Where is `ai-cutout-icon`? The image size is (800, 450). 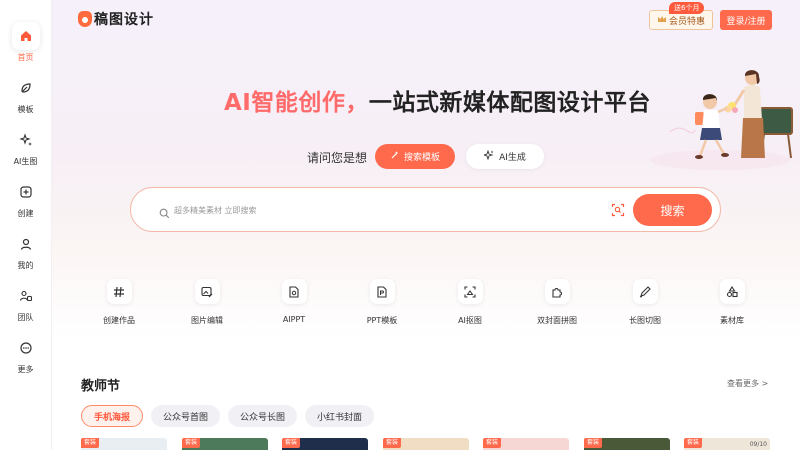
ai-cutout-icon is located at coordinates (470, 291).